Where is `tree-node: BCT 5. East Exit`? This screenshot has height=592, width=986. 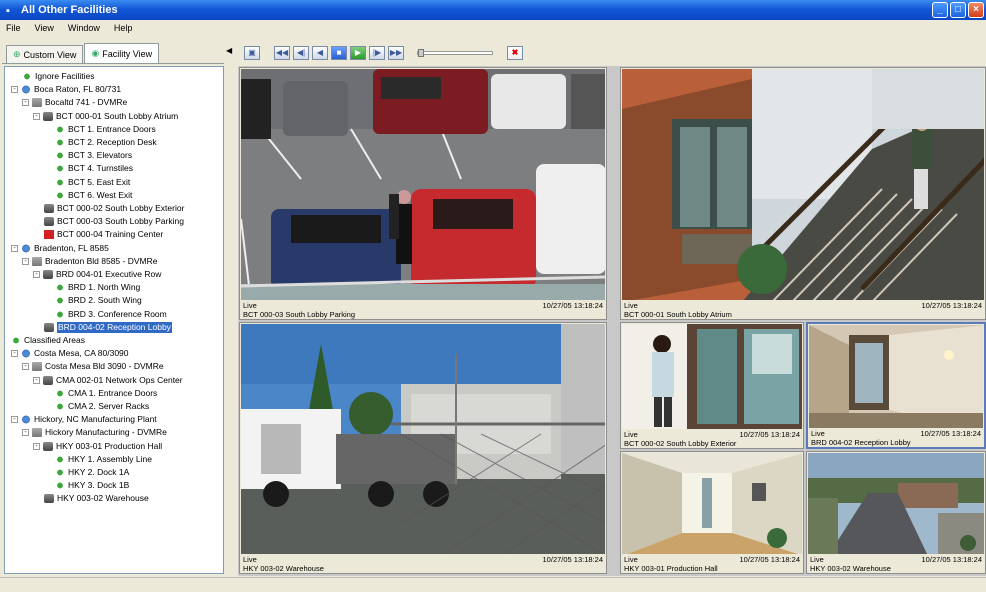
tree-node: BCT 5. East Exit is located at coordinates (92, 182).